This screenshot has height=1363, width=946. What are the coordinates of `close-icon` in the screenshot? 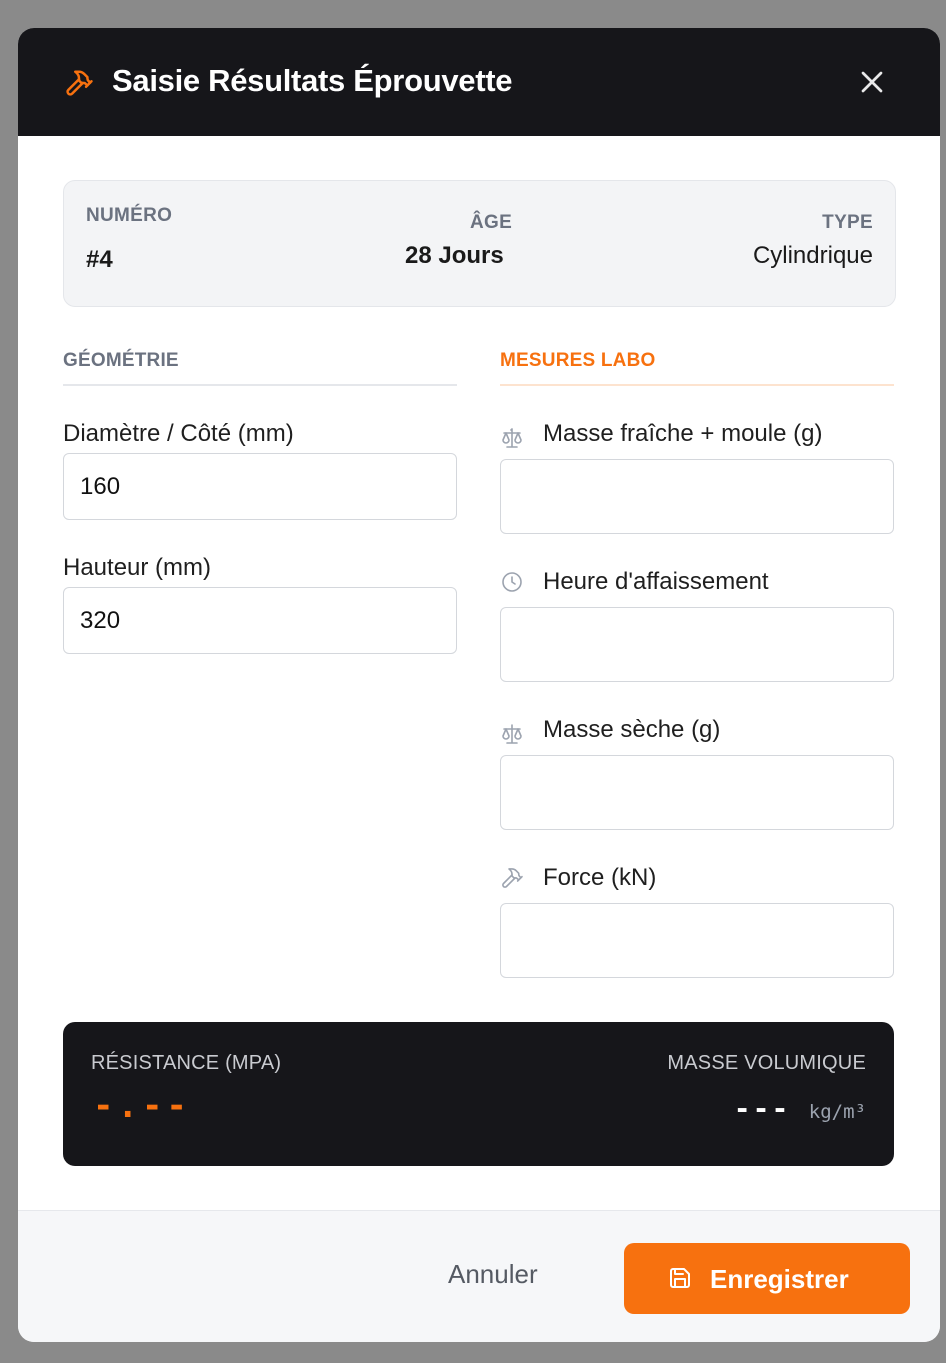 It's located at (872, 82).